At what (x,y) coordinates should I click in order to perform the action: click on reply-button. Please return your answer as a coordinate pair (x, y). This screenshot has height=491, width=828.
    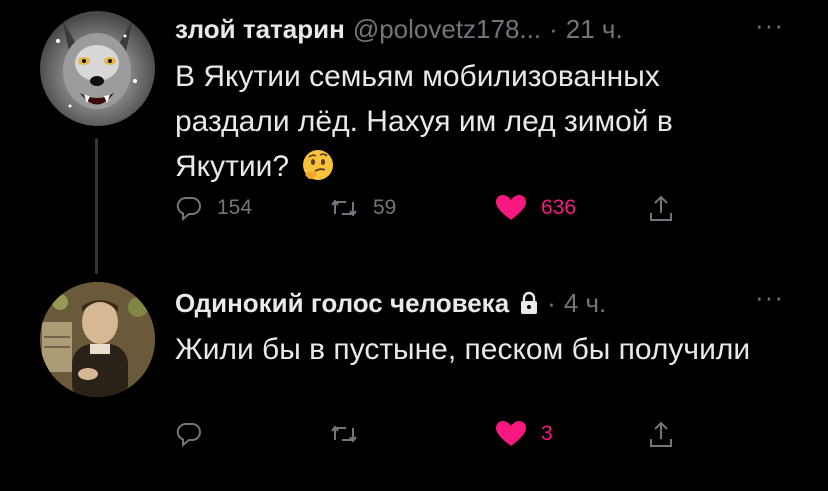
    Looking at the image, I should click on (189, 434).